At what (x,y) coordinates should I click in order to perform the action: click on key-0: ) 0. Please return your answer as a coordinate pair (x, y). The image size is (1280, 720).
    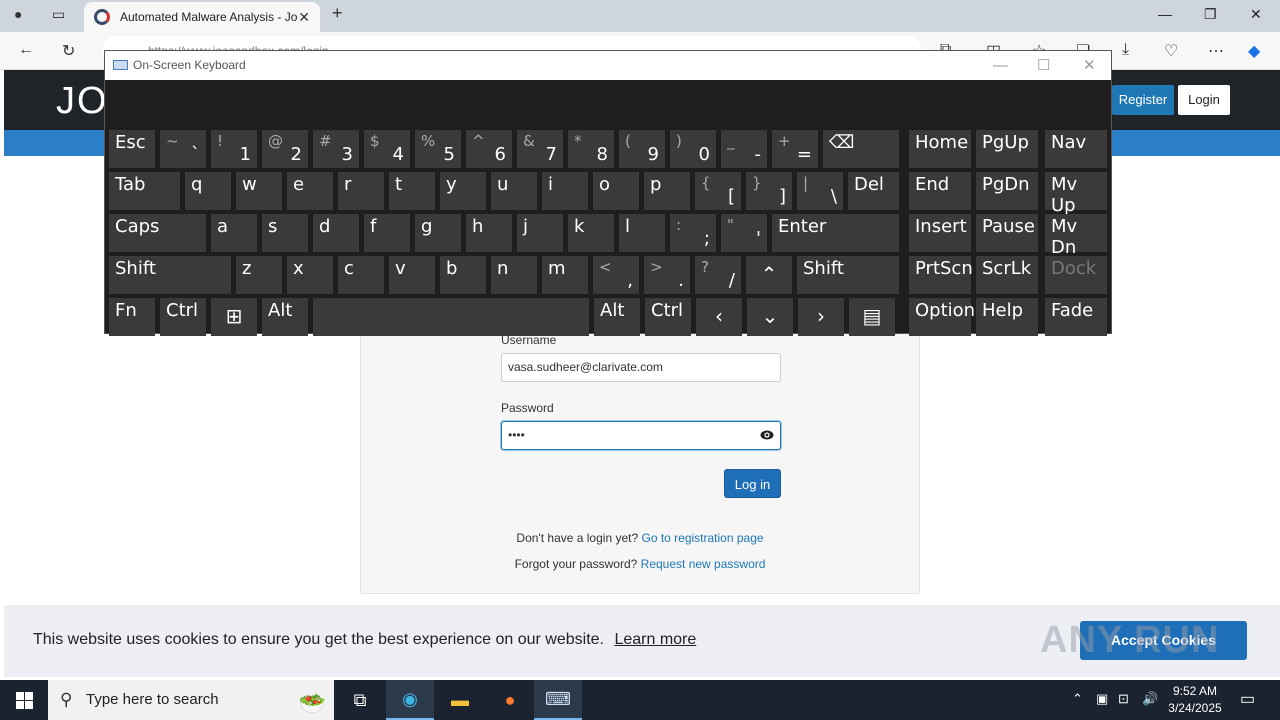
    Looking at the image, I should click on (693, 149).